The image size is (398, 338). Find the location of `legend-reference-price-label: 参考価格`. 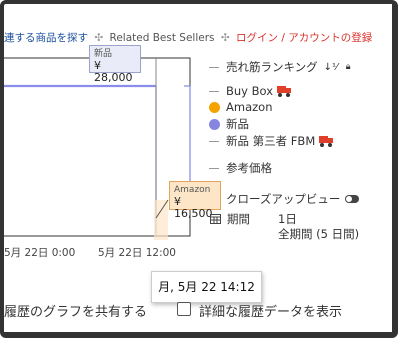

legend-reference-price-label: 参考価格 is located at coordinates (249, 168).